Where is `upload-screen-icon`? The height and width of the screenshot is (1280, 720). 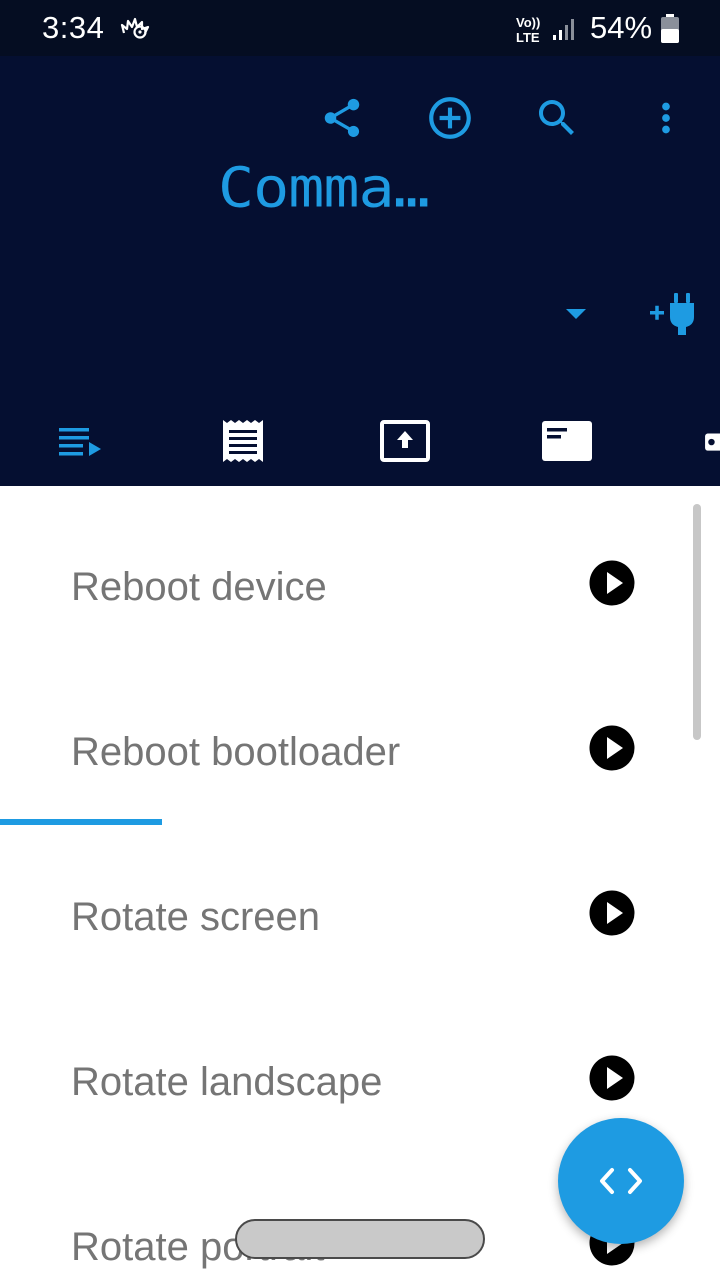
upload-screen-icon is located at coordinates (405, 441).